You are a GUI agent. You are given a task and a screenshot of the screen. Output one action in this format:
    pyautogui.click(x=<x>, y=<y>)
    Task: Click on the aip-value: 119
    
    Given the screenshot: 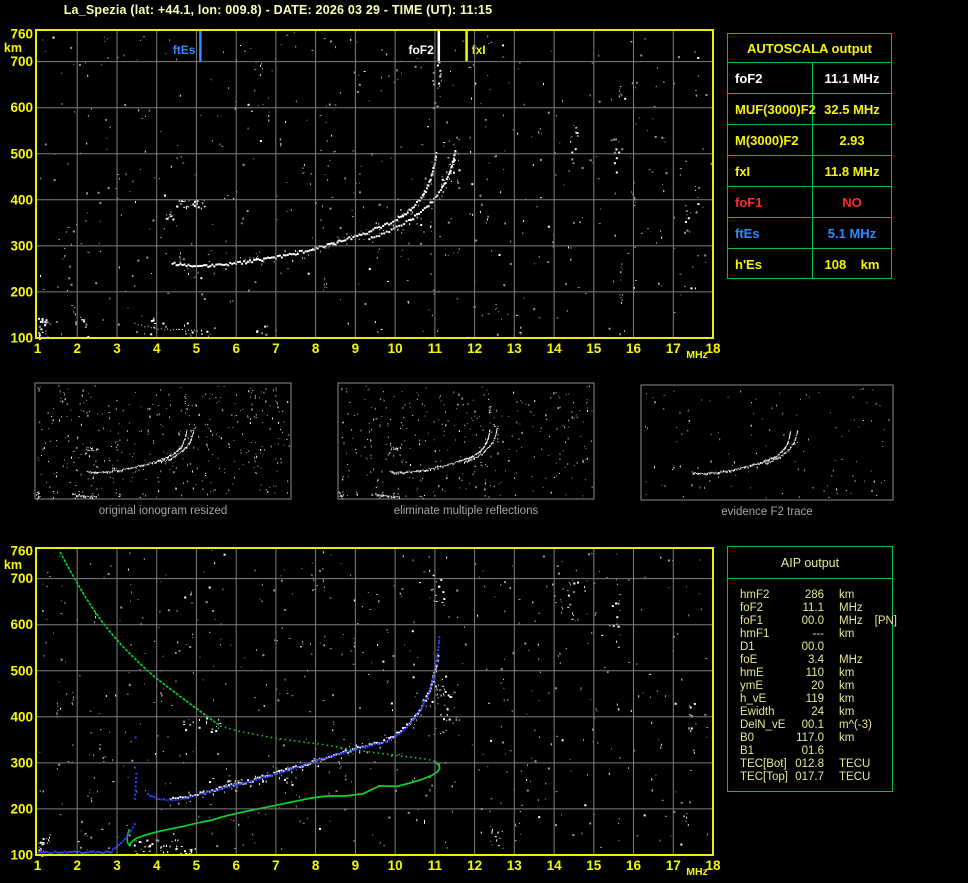 What is the action you would take?
    pyautogui.click(x=814, y=699)
    